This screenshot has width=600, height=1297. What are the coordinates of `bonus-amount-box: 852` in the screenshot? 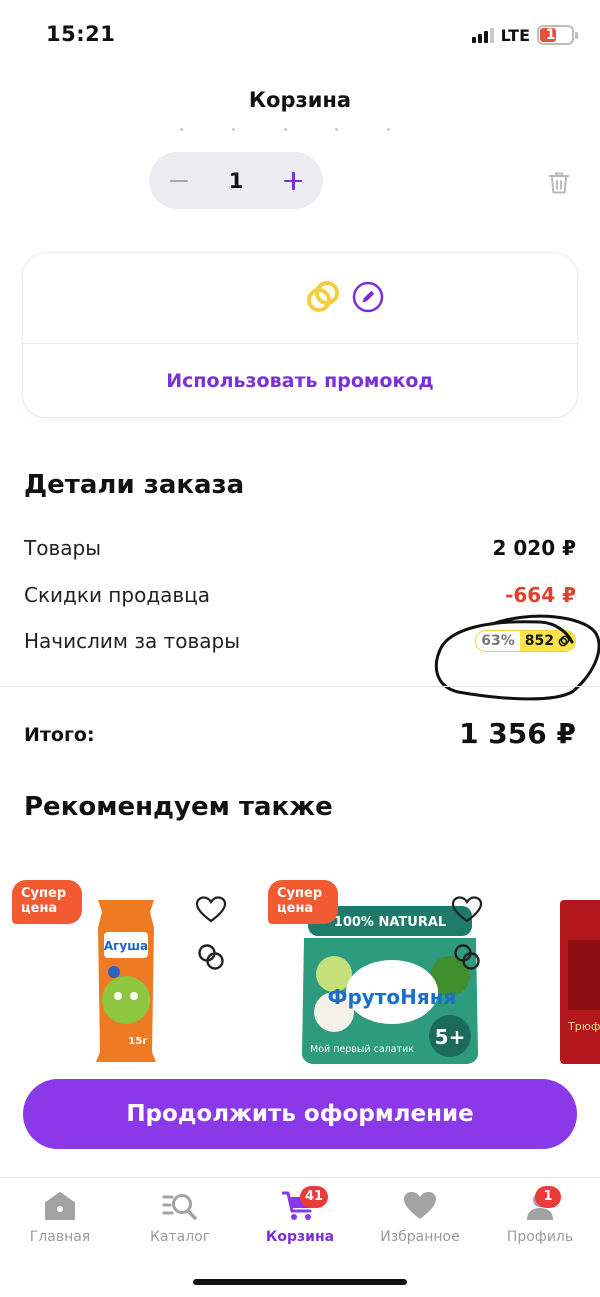 It's located at (547, 641).